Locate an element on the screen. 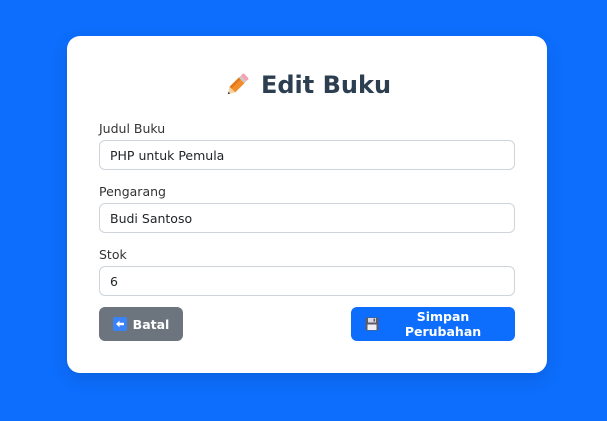  page-title: Edit Buku is located at coordinates (307, 85).